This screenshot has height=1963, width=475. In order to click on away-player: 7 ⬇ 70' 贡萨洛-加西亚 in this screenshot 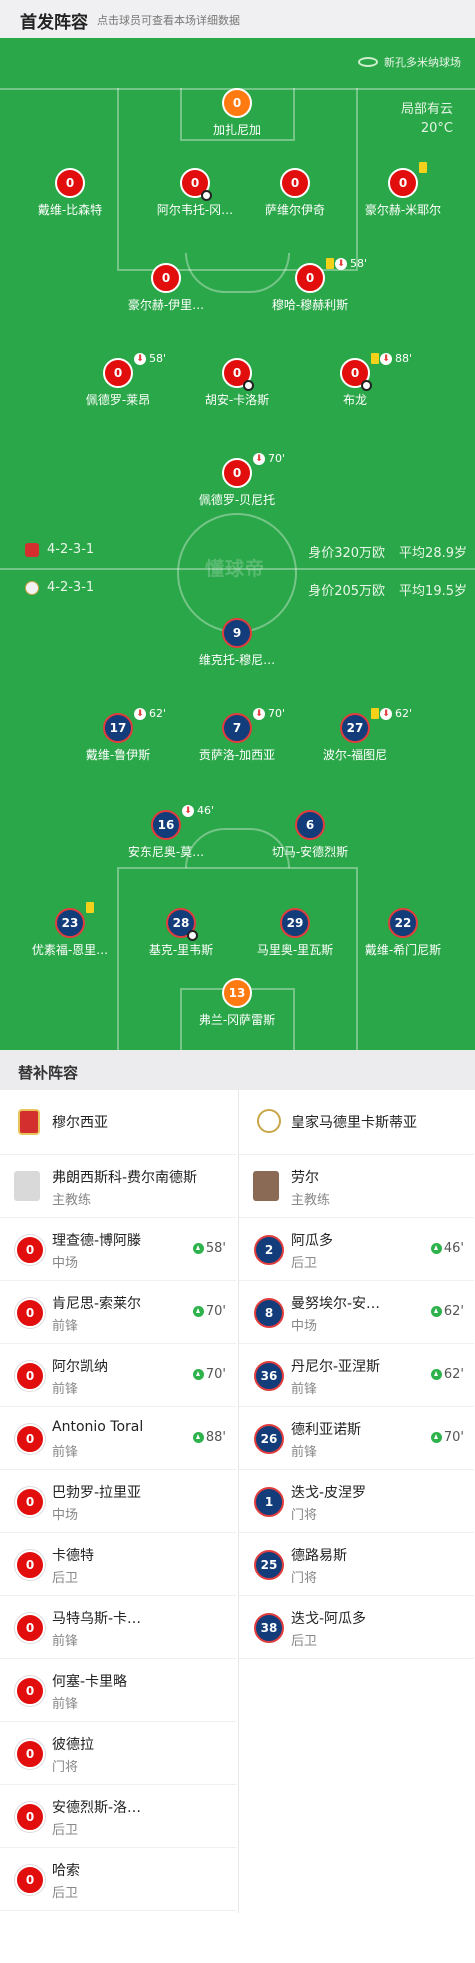, I will do `click(237, 735)`.